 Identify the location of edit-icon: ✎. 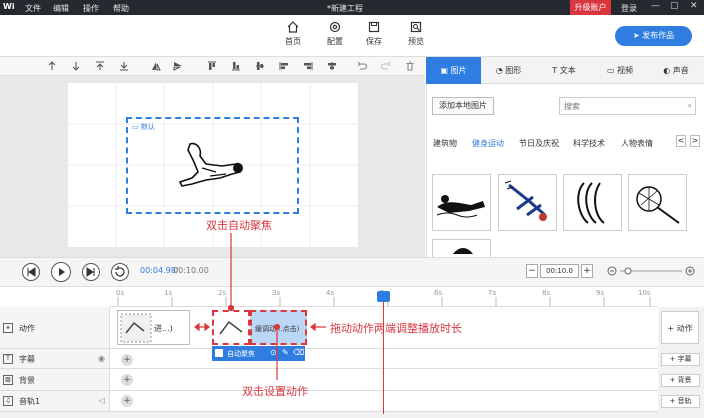
(285, 352).